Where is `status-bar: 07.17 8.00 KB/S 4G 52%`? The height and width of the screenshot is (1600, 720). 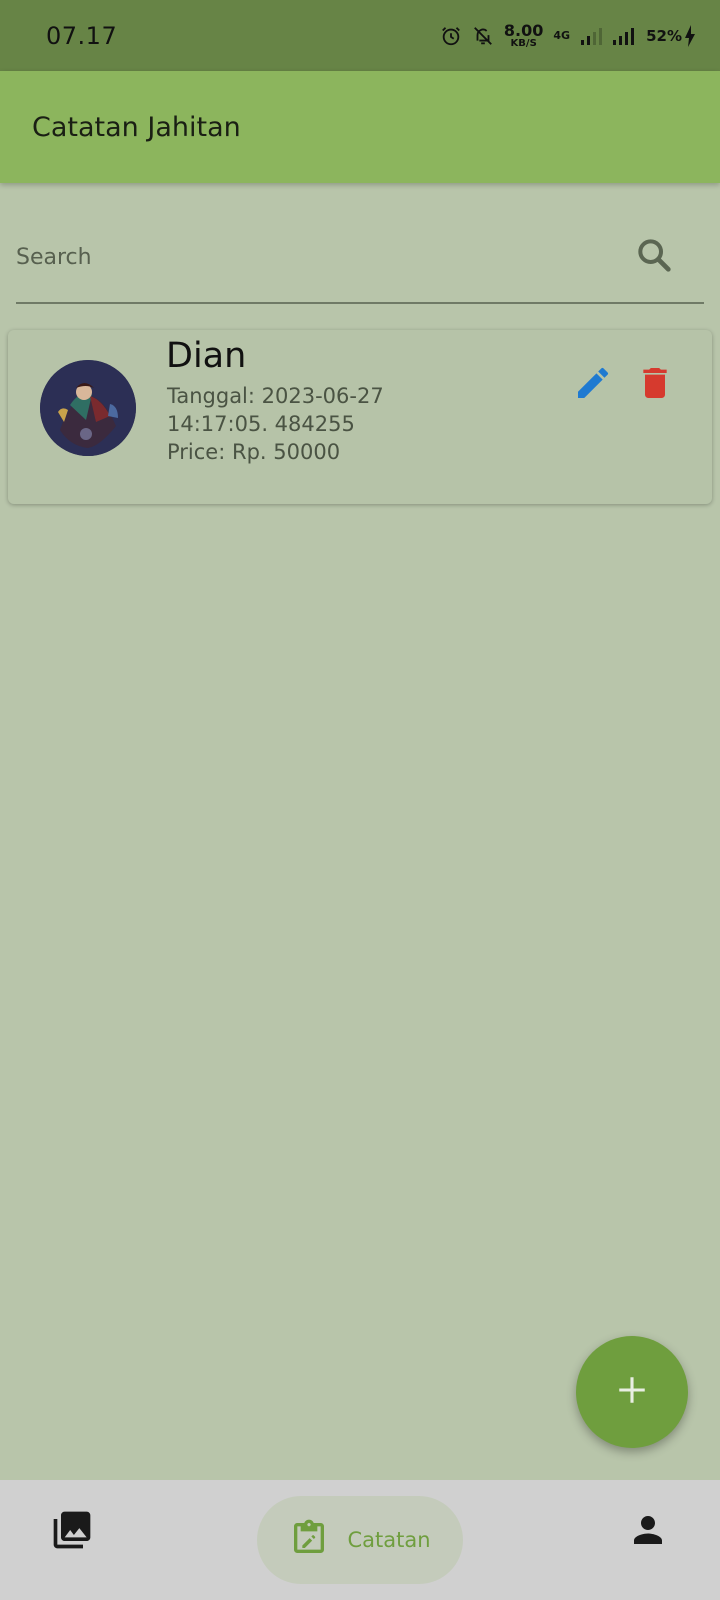 status-bar: 07.17 8.00 KB/S 4G 52% is located at coordinates (360, 35).